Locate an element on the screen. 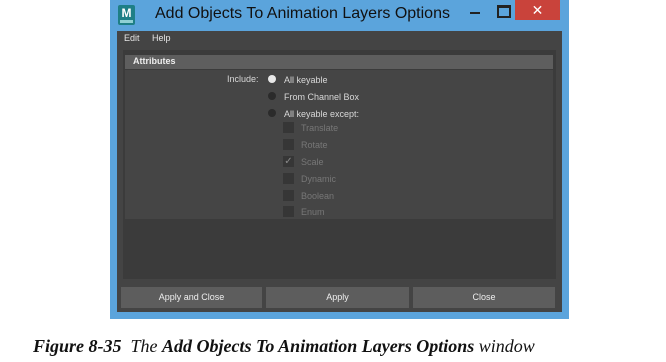 The width and height of the screenshot is (666, 362). checkmark-icon: ✓ is located at coordinates (288, 161).